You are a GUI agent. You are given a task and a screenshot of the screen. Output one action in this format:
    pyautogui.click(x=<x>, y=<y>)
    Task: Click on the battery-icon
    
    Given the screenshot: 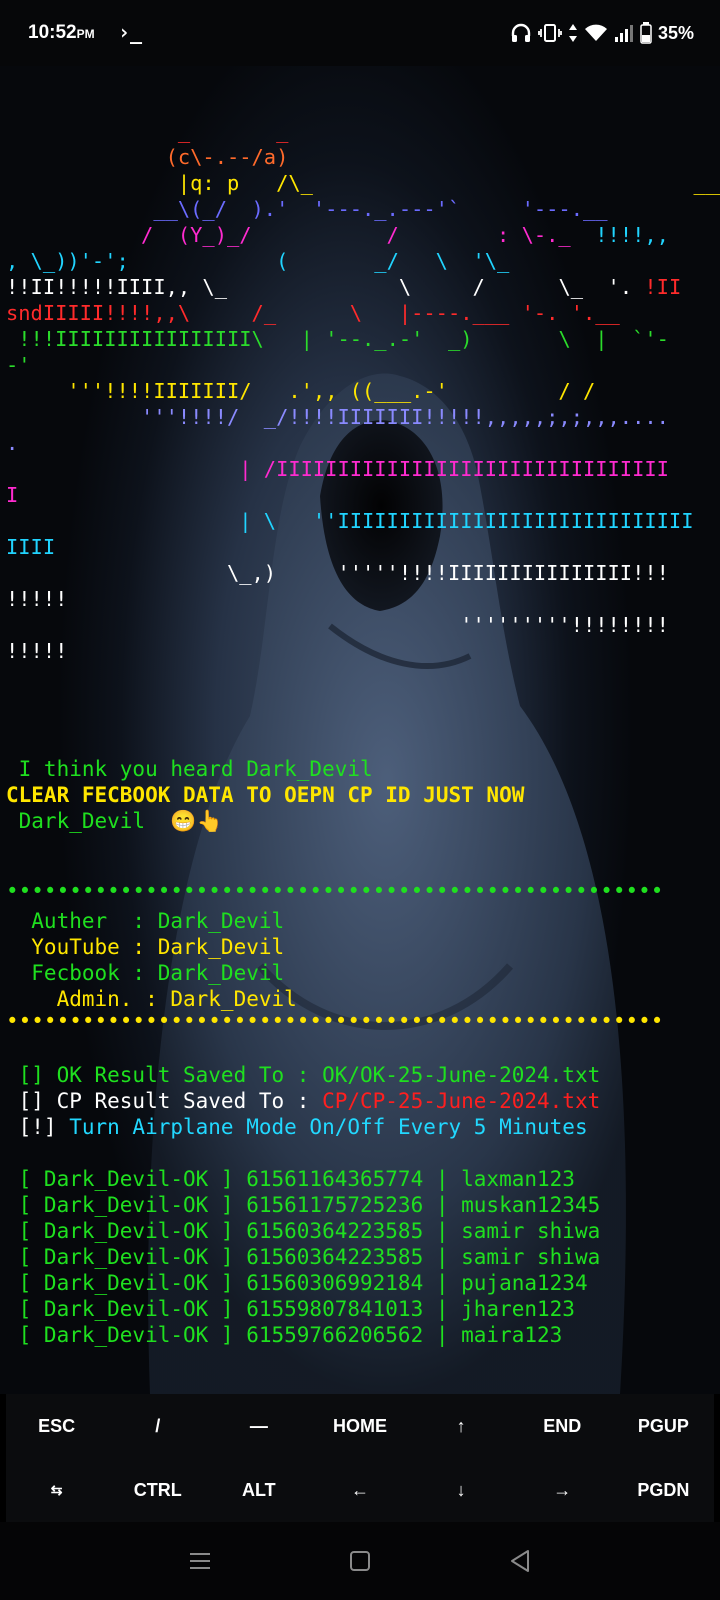 What is the action you would take?
    pyautogui.click(x=646, y=33)
    